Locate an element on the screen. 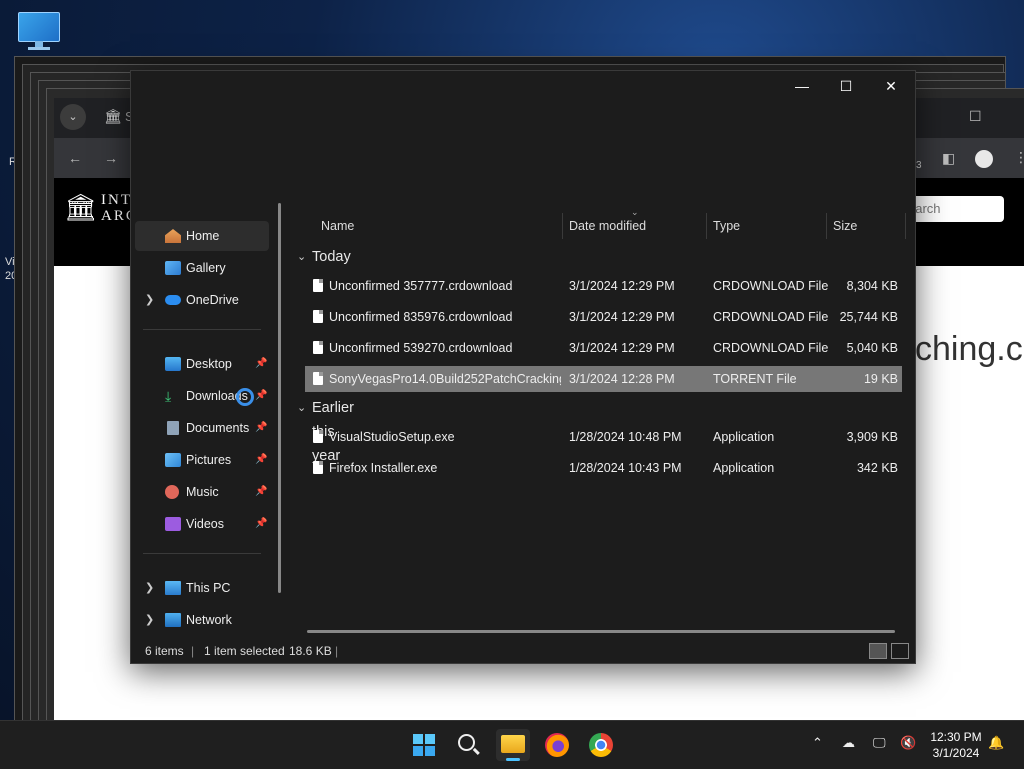 This screenshot has height=769, width=1024. music-icon is located at coordinates (172, 492).